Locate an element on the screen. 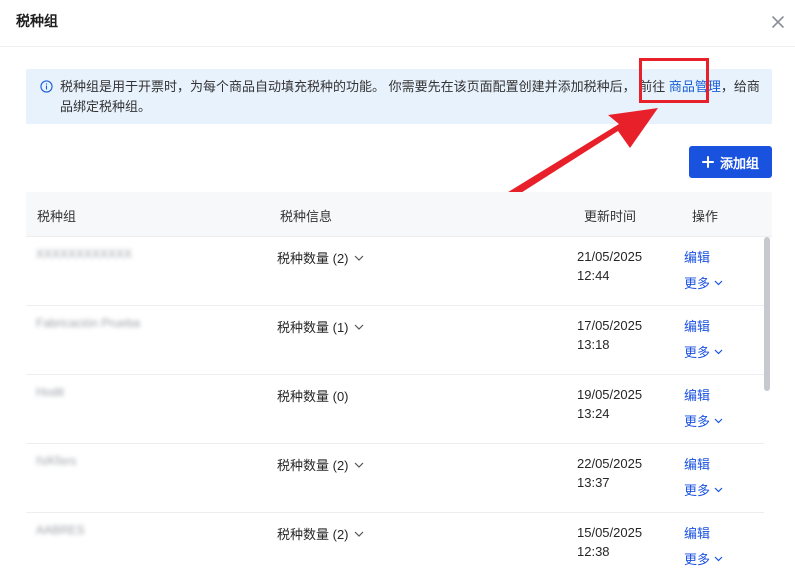 The width and height of the screenshot is (795, 582). close-icon is located at coordinates (778, 22).